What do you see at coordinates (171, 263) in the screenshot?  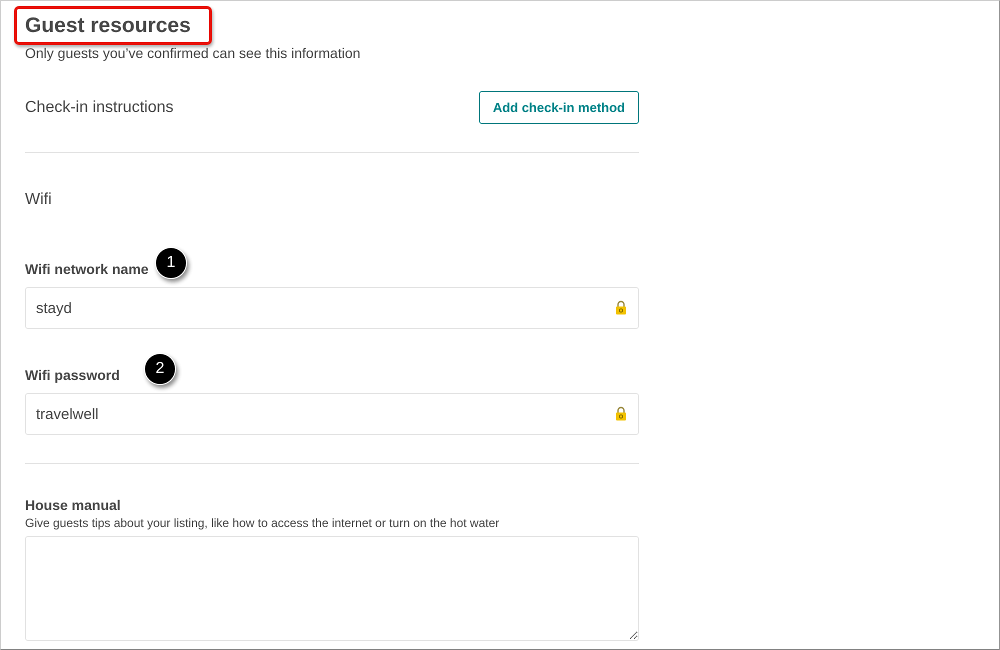 I see `step-callout: 1` at bounding box center [171, 263].